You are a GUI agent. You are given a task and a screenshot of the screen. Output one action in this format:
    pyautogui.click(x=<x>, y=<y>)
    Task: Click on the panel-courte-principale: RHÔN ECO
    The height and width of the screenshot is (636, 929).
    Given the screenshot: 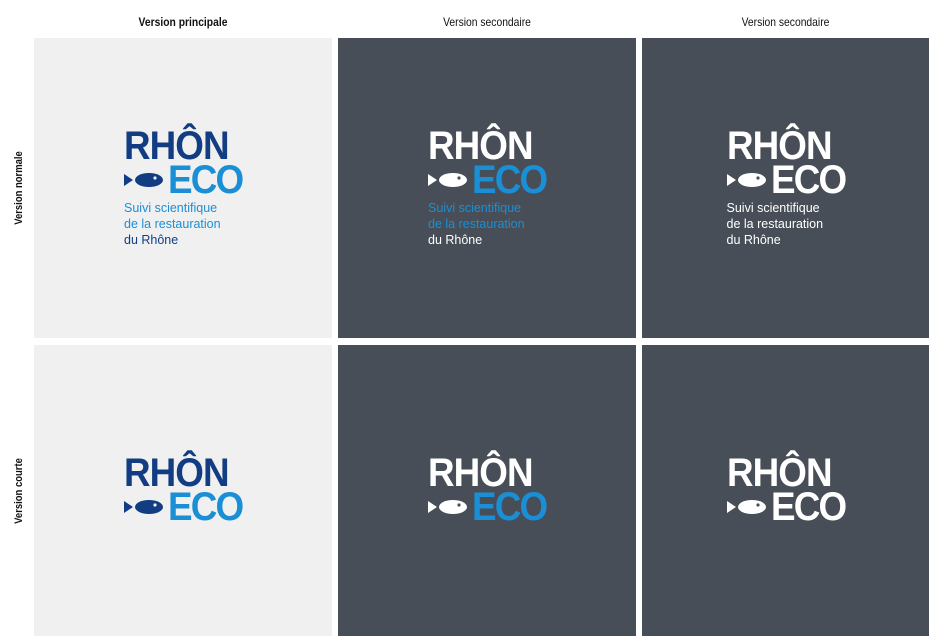 What is the action you would take?
    pyautogui.click(x=183, y=490)
    